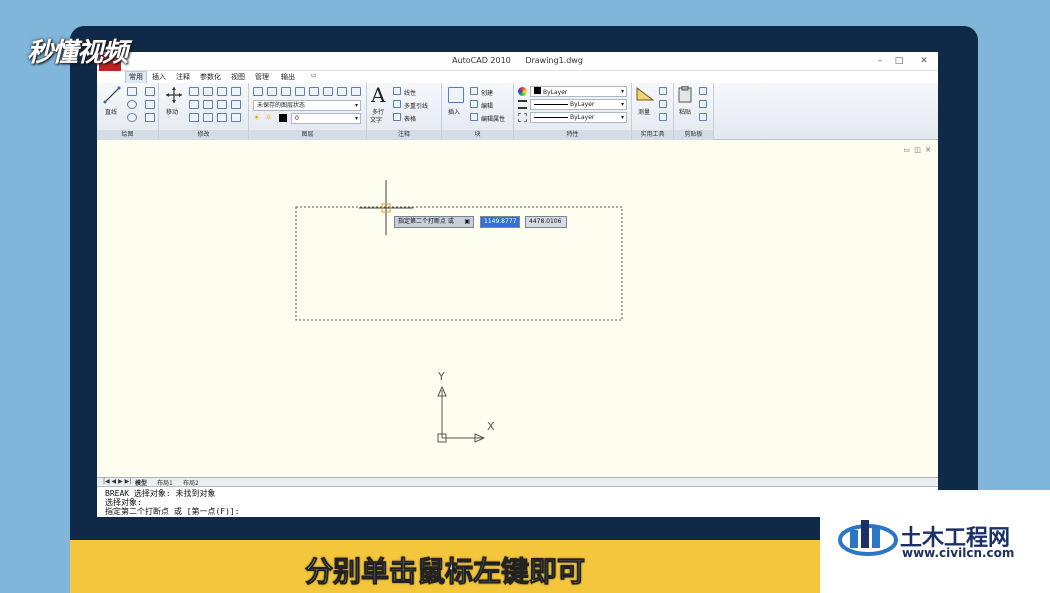 The height and width of the screenshot is (593, 1050). I want to click on layer-state-dropdown: 未保存的图层状态, so click(307, 105).